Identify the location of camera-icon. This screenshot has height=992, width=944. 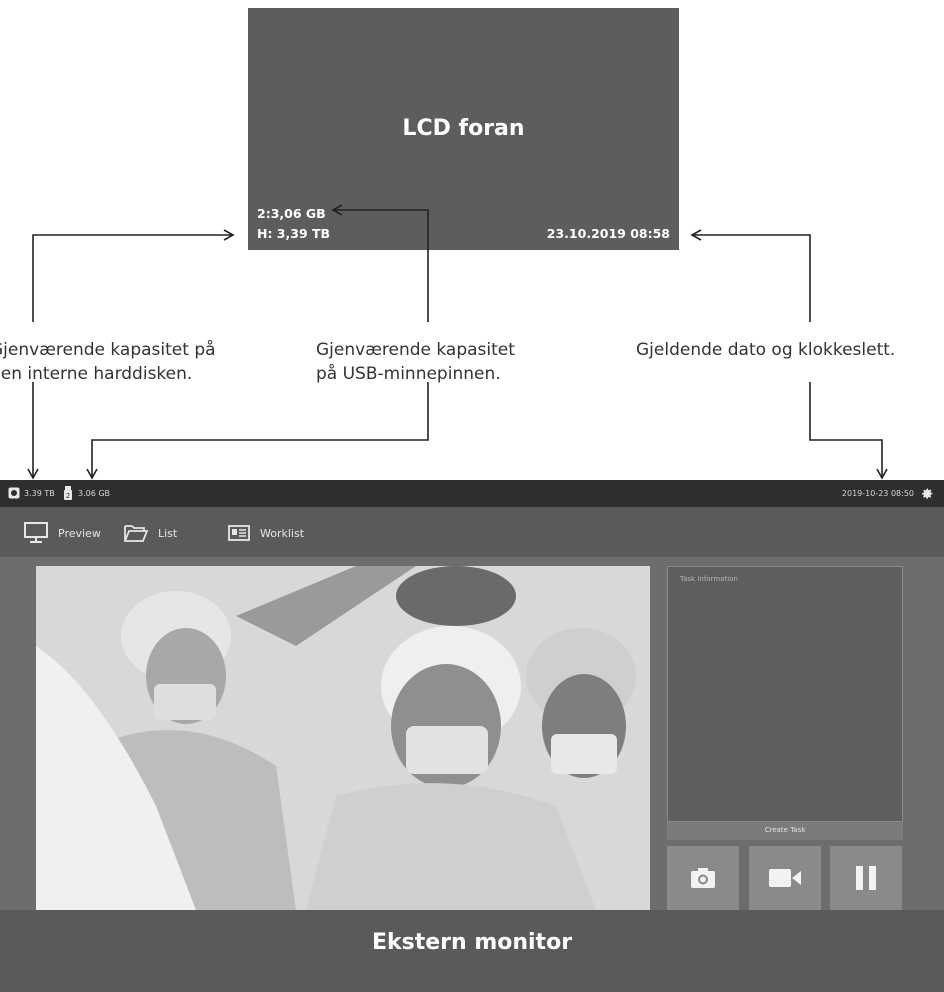
(703, 878).